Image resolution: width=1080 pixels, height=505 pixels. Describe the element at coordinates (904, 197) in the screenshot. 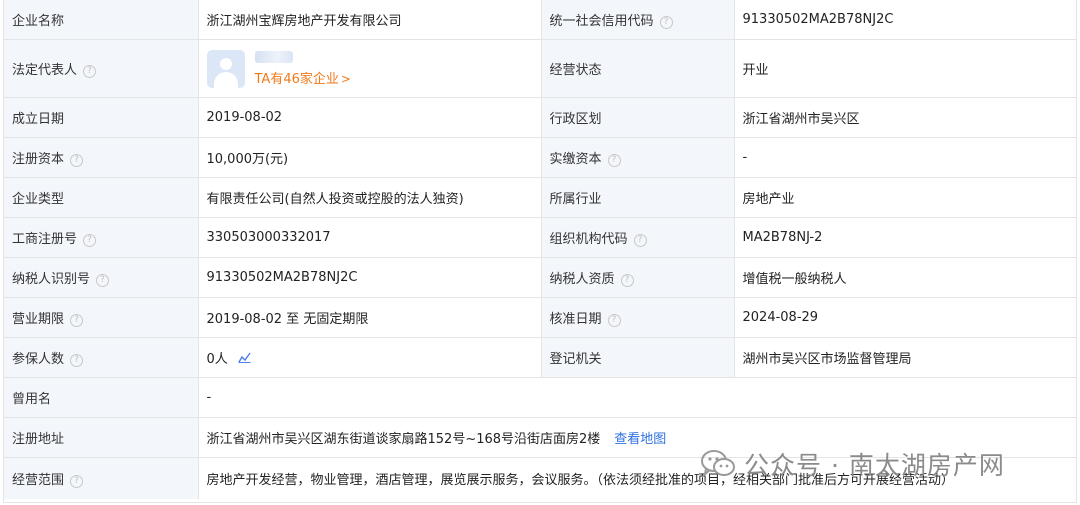

I see `value-industry: 房地产业` at that location.